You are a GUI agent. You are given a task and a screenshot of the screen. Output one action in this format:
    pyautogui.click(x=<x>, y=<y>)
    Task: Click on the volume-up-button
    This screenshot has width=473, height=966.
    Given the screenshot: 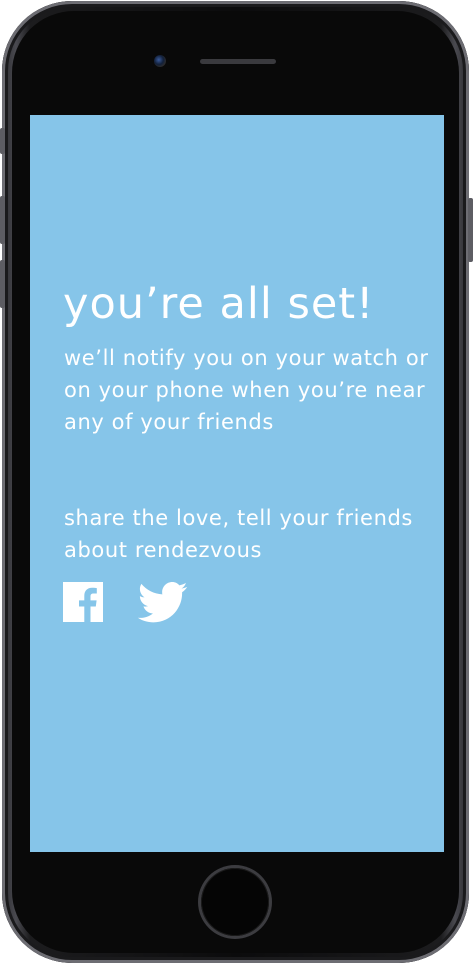 What is the action you would take?
    pyautogui.click(x=2, y=220)
    